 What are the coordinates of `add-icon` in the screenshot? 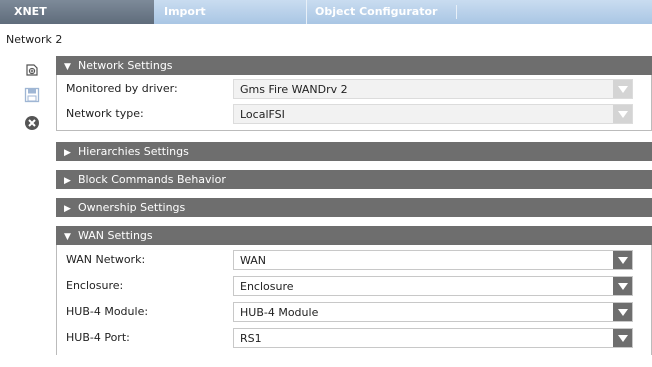 It's located at (32, 69).